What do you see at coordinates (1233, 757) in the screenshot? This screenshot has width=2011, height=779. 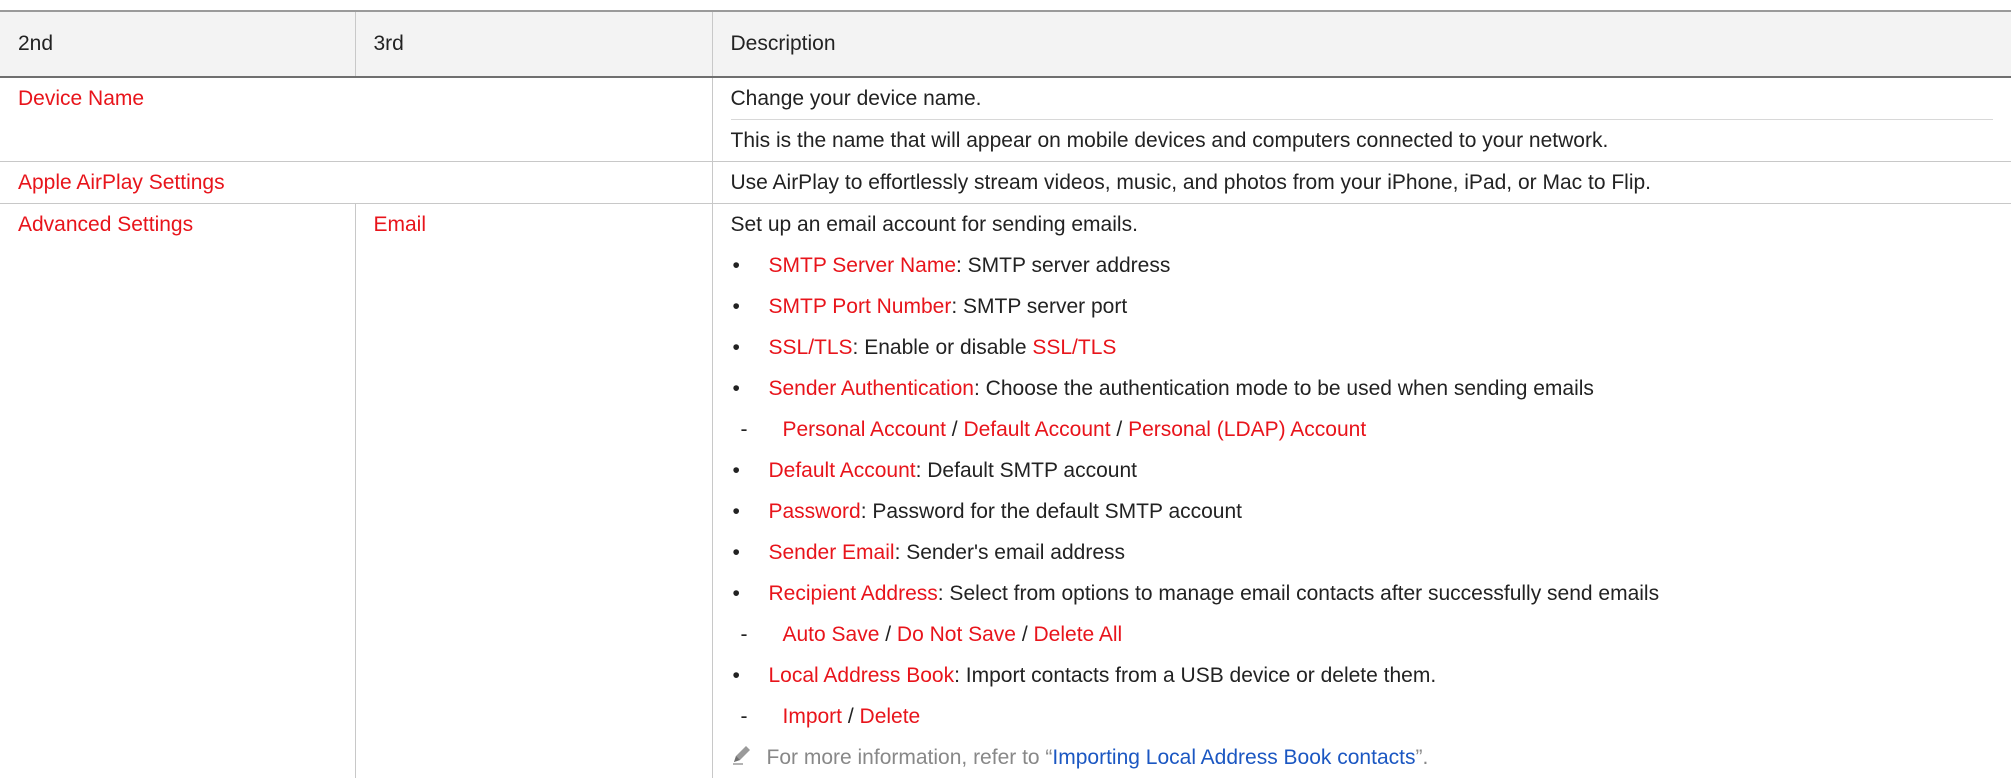 I see `note-link: Importing Local Address Book contacts` at bounding box center [1233, 757].